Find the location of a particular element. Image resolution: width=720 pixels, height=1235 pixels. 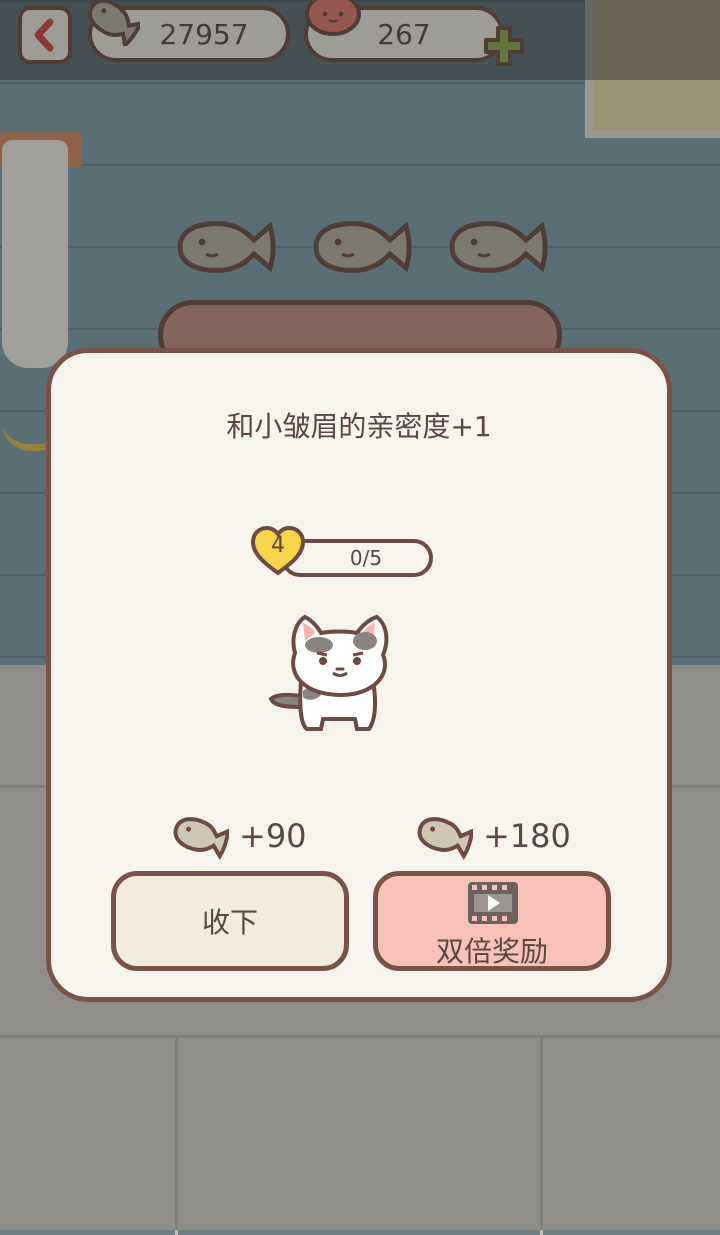

normal-reward-amount: +90 is located at coordinates (273, 836).